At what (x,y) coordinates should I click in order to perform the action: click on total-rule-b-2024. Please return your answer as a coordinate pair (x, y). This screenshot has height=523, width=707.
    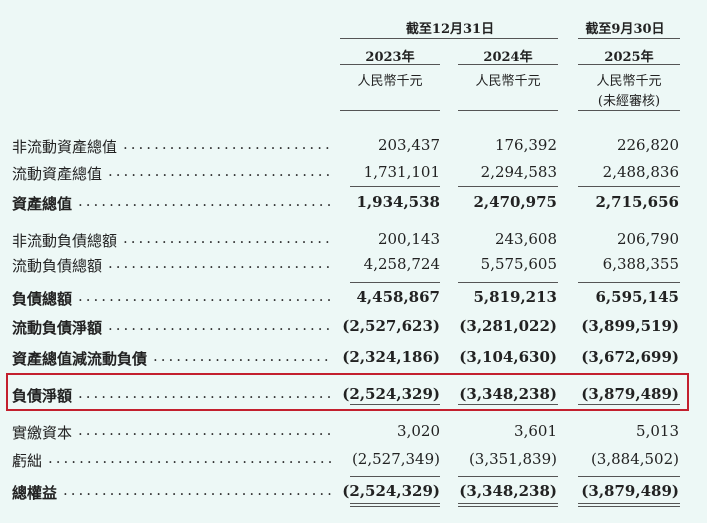
    Looking at the image, I should click on (508, 506).